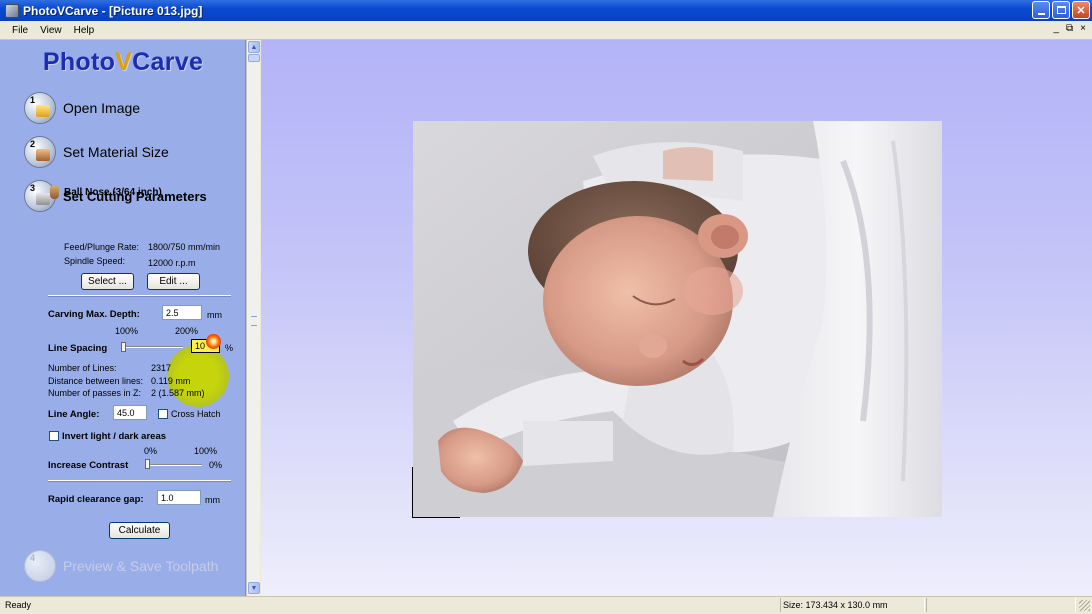 This screenshot has height=614, width=1092. What do you see at coordinates (151, 451) in the screenshot?
I see `contrast-min-label: 0%` at bounding box center [151, 451].